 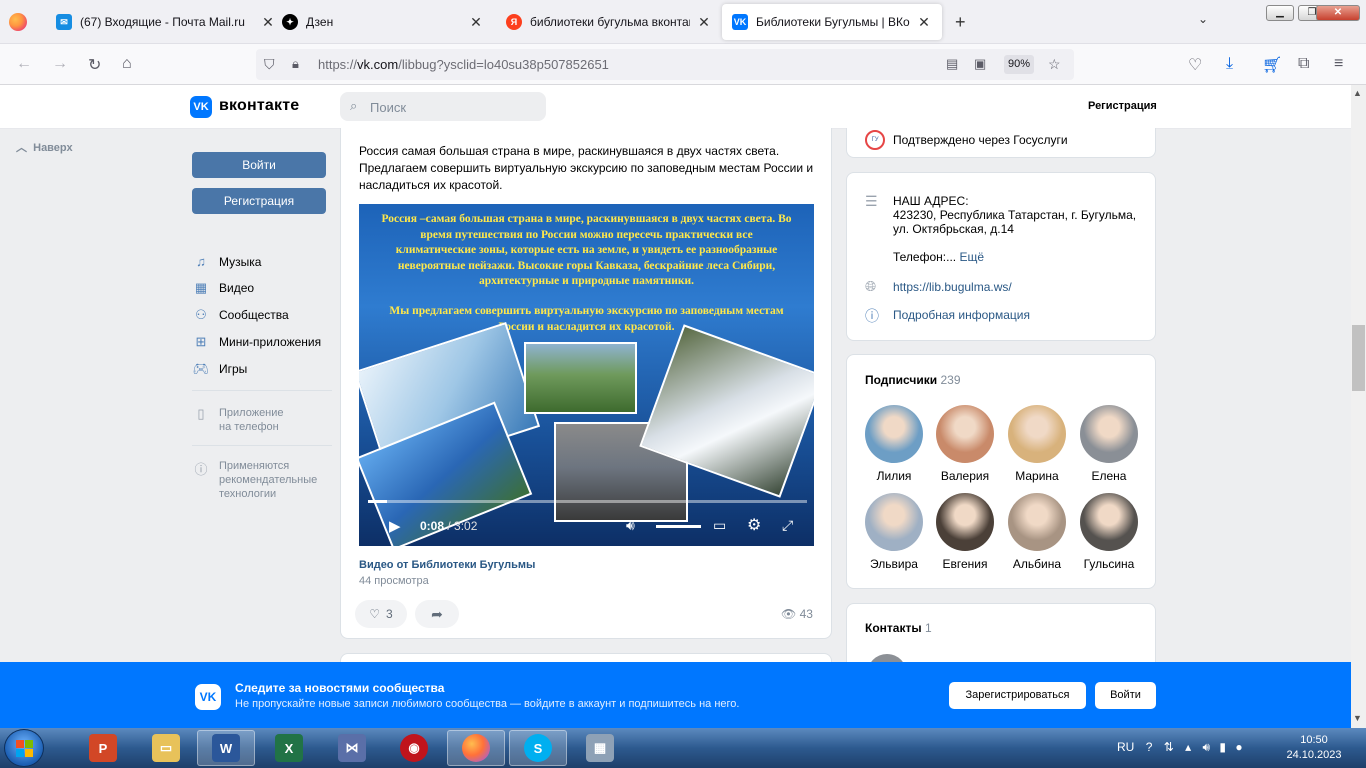 What do you see at coordinates (237, 420) in the screenshot?
I see `mobile-app-link: ▯ Приложение на телефон` at bounding box center [237, 420].